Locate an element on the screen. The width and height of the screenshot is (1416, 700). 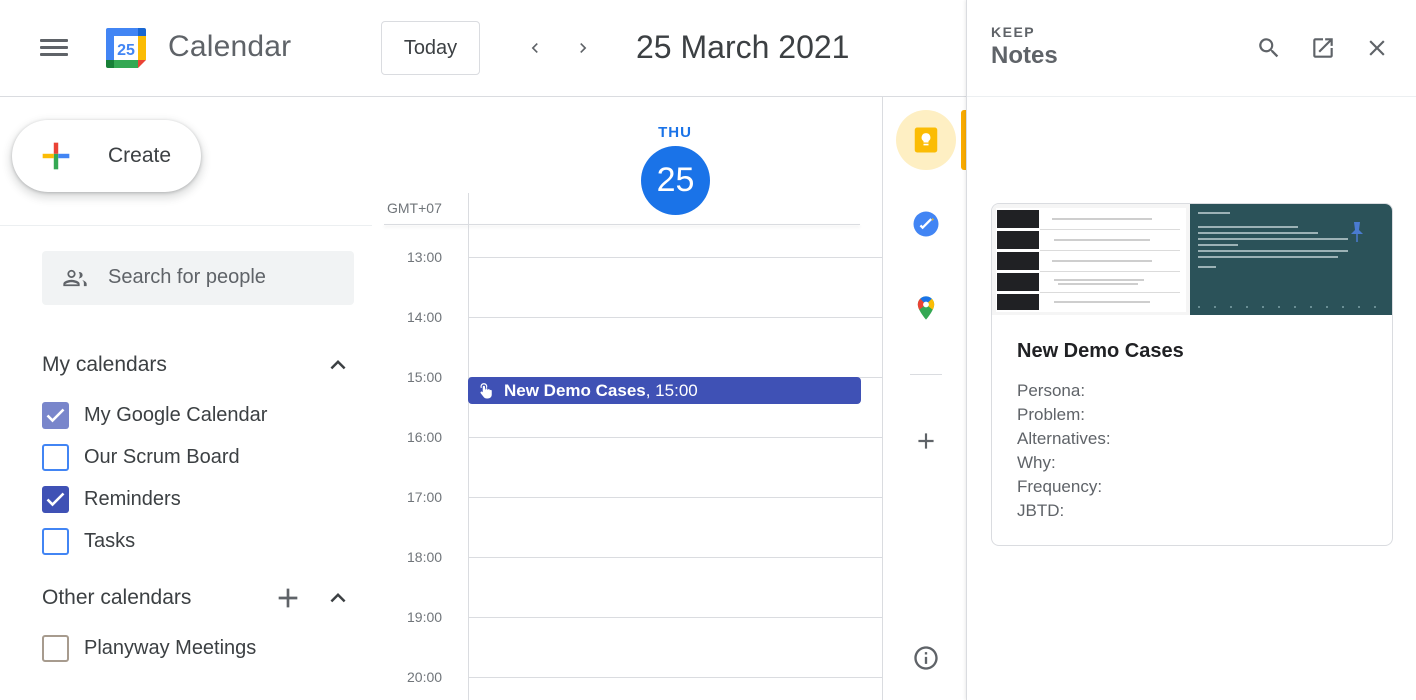
open-in-new-icon is located at coordinates (1323, 48).